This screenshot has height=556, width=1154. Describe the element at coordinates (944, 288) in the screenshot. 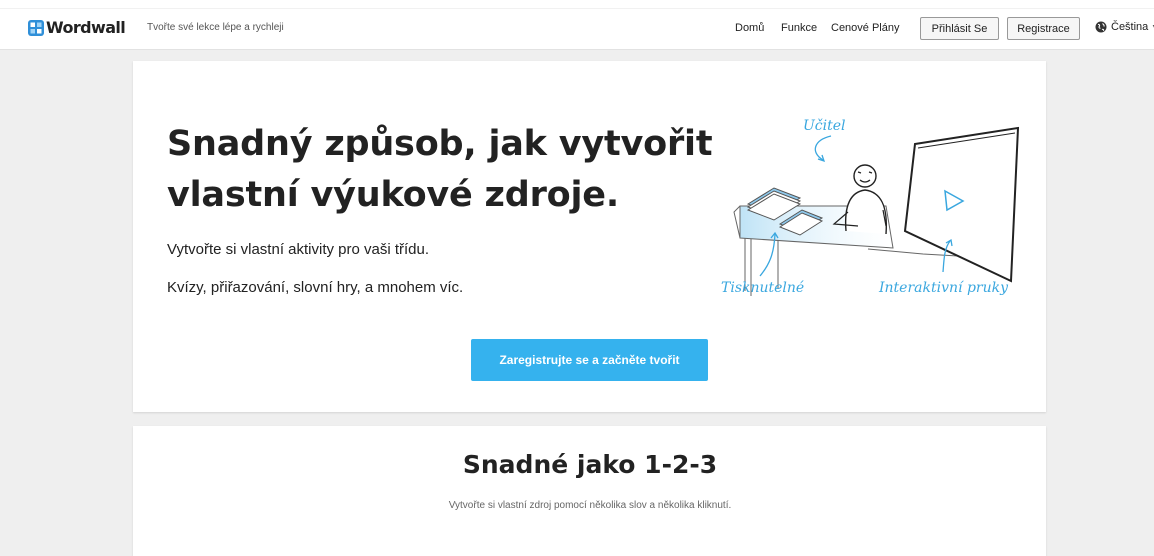

I see `interactive-label: Interaktivní pruky` at that location.